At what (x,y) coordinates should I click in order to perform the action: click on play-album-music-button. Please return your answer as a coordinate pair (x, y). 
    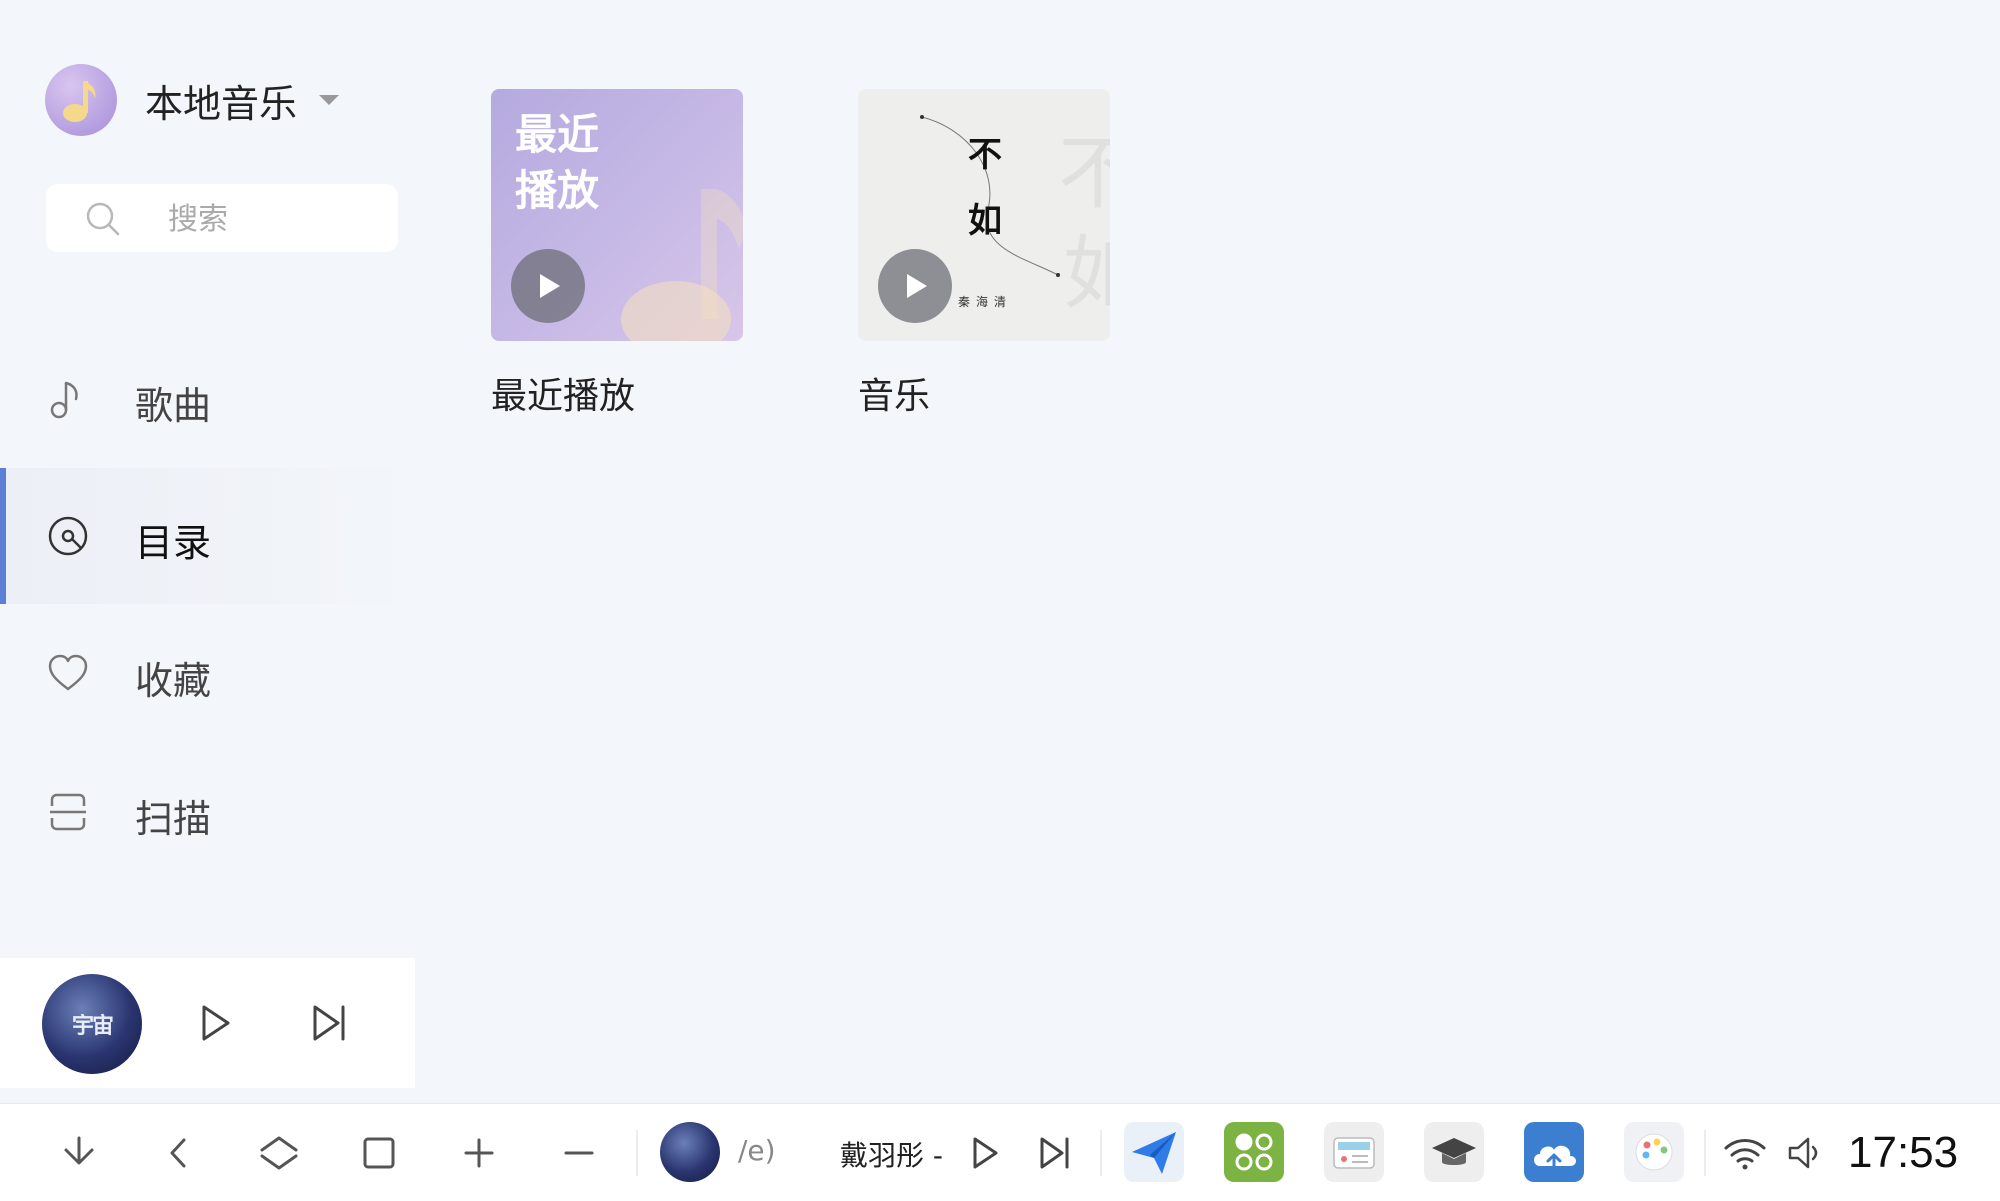
    Looking at the image, I should click on (915, 286).